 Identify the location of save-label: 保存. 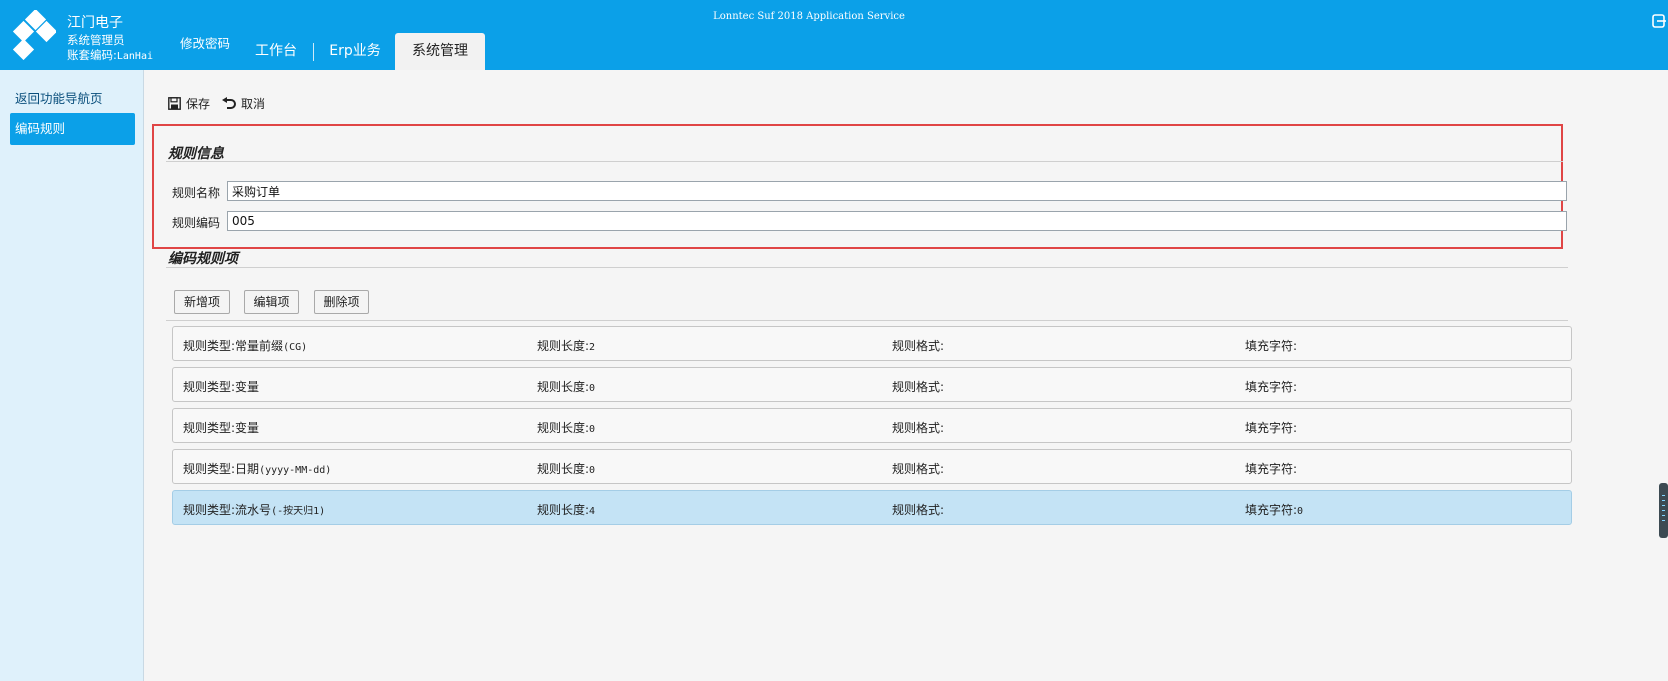
(198, 103).